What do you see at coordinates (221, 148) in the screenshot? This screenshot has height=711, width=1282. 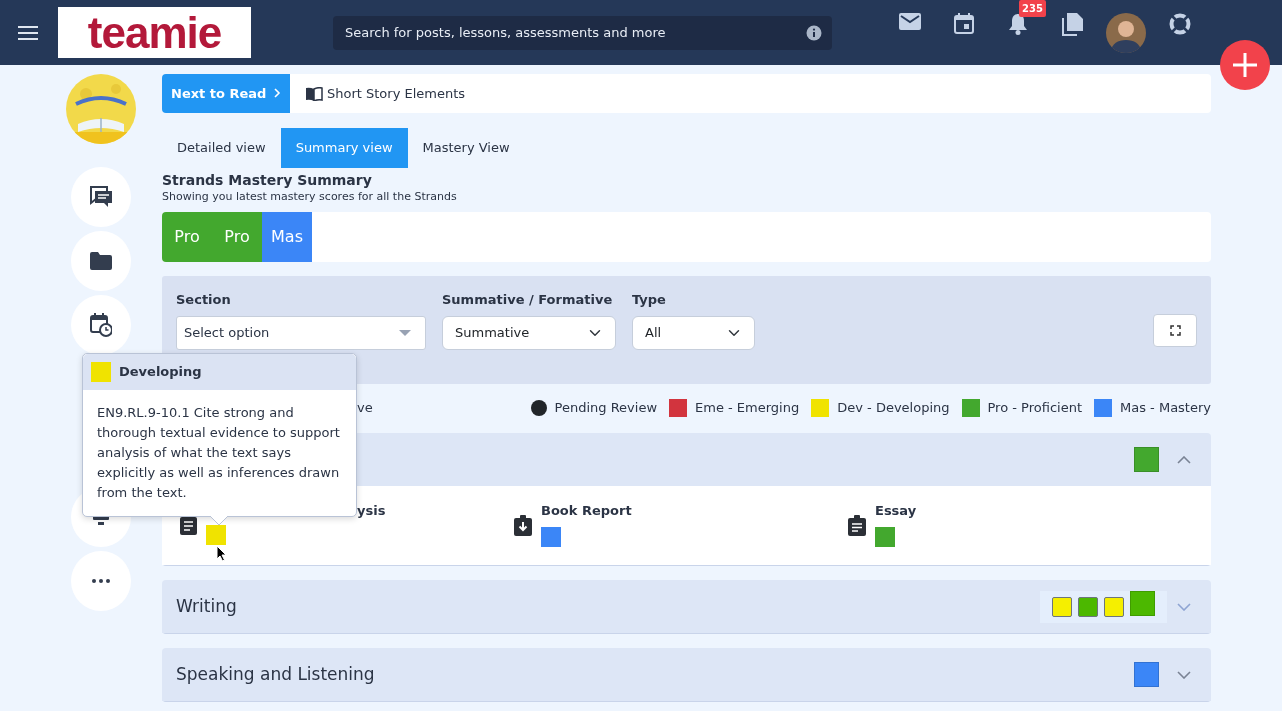 I see `view-tab: Detailed view` at bounding box center [221, 148].